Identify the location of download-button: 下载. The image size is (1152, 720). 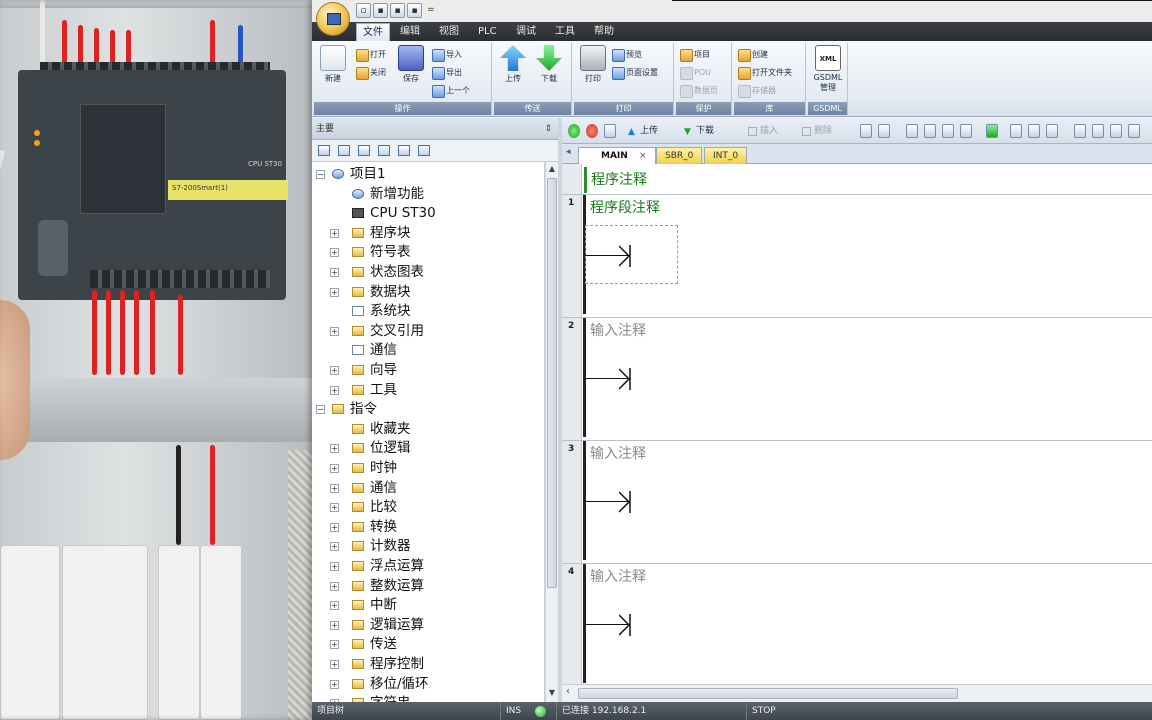
(549, 64).